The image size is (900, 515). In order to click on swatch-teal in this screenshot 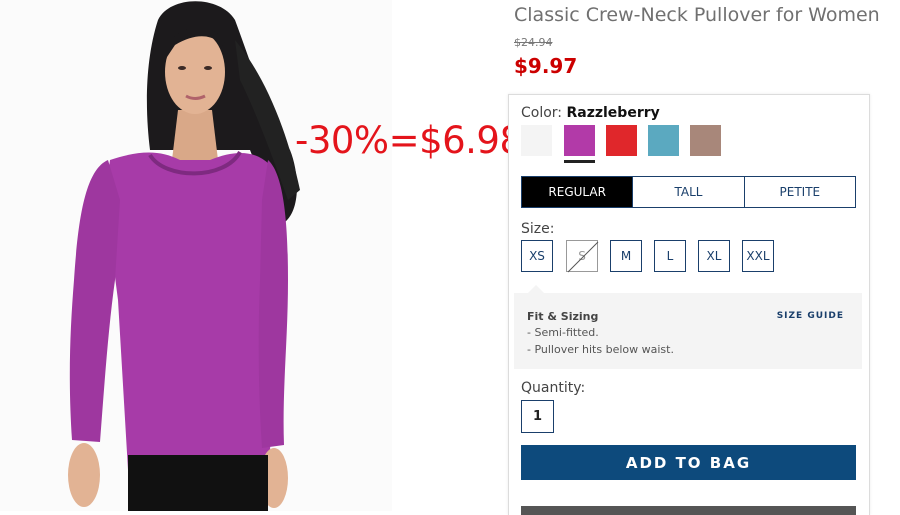, I will do `click(663, 140)`.